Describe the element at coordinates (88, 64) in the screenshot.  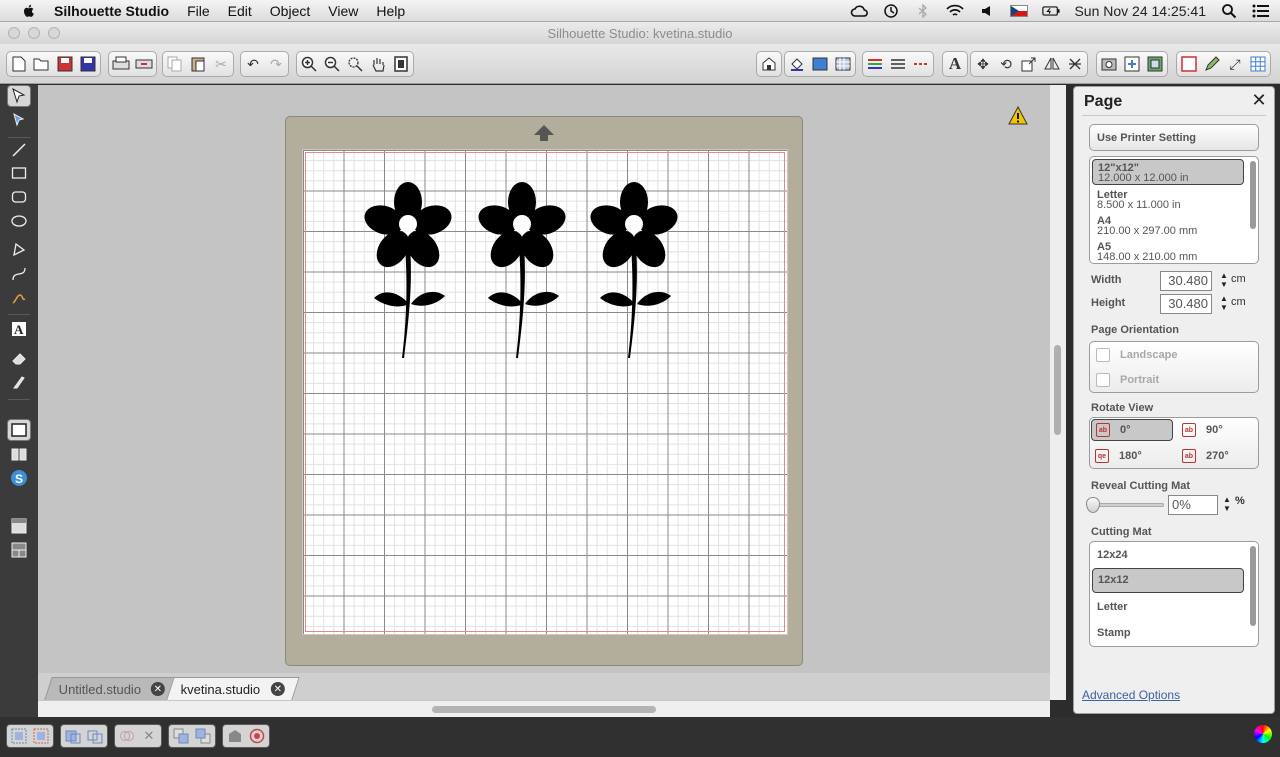
I see `save-to-library-icon` at that location.